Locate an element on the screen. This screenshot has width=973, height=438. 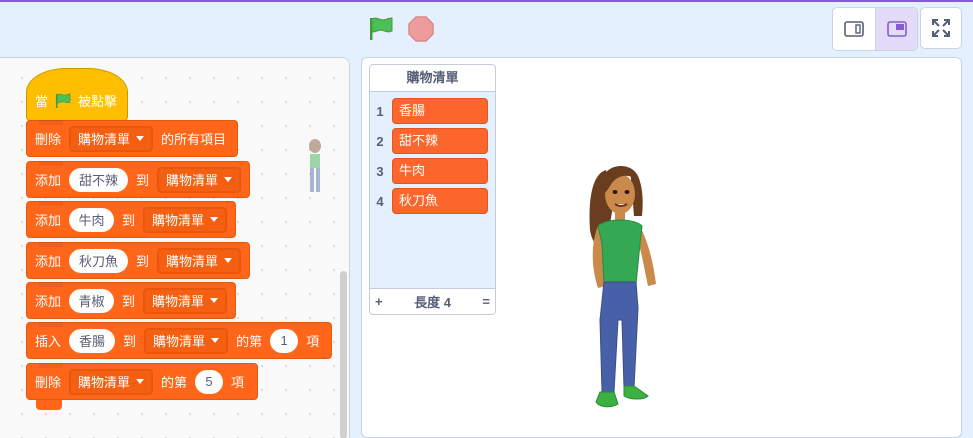
list-item-index: 4 is located at coordinates (380, 201).